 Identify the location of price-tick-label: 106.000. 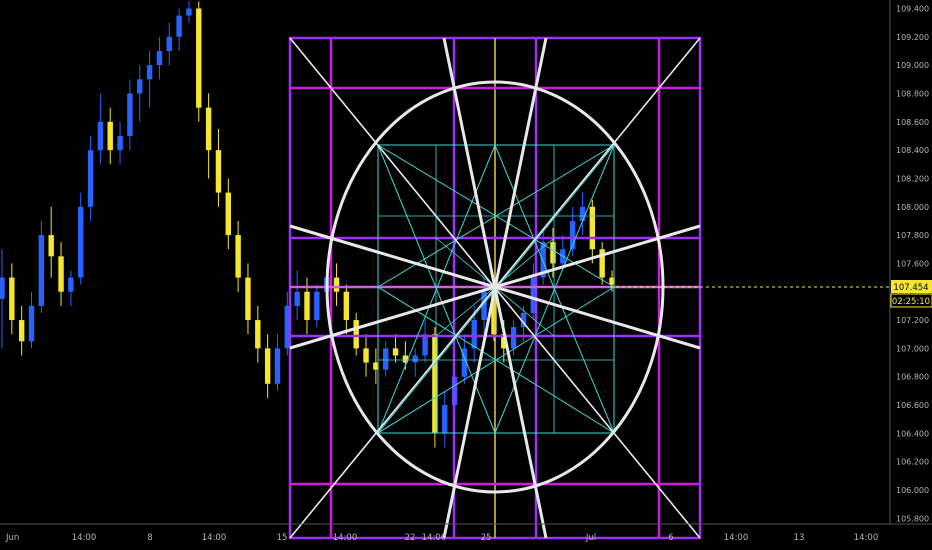
(912, 490).